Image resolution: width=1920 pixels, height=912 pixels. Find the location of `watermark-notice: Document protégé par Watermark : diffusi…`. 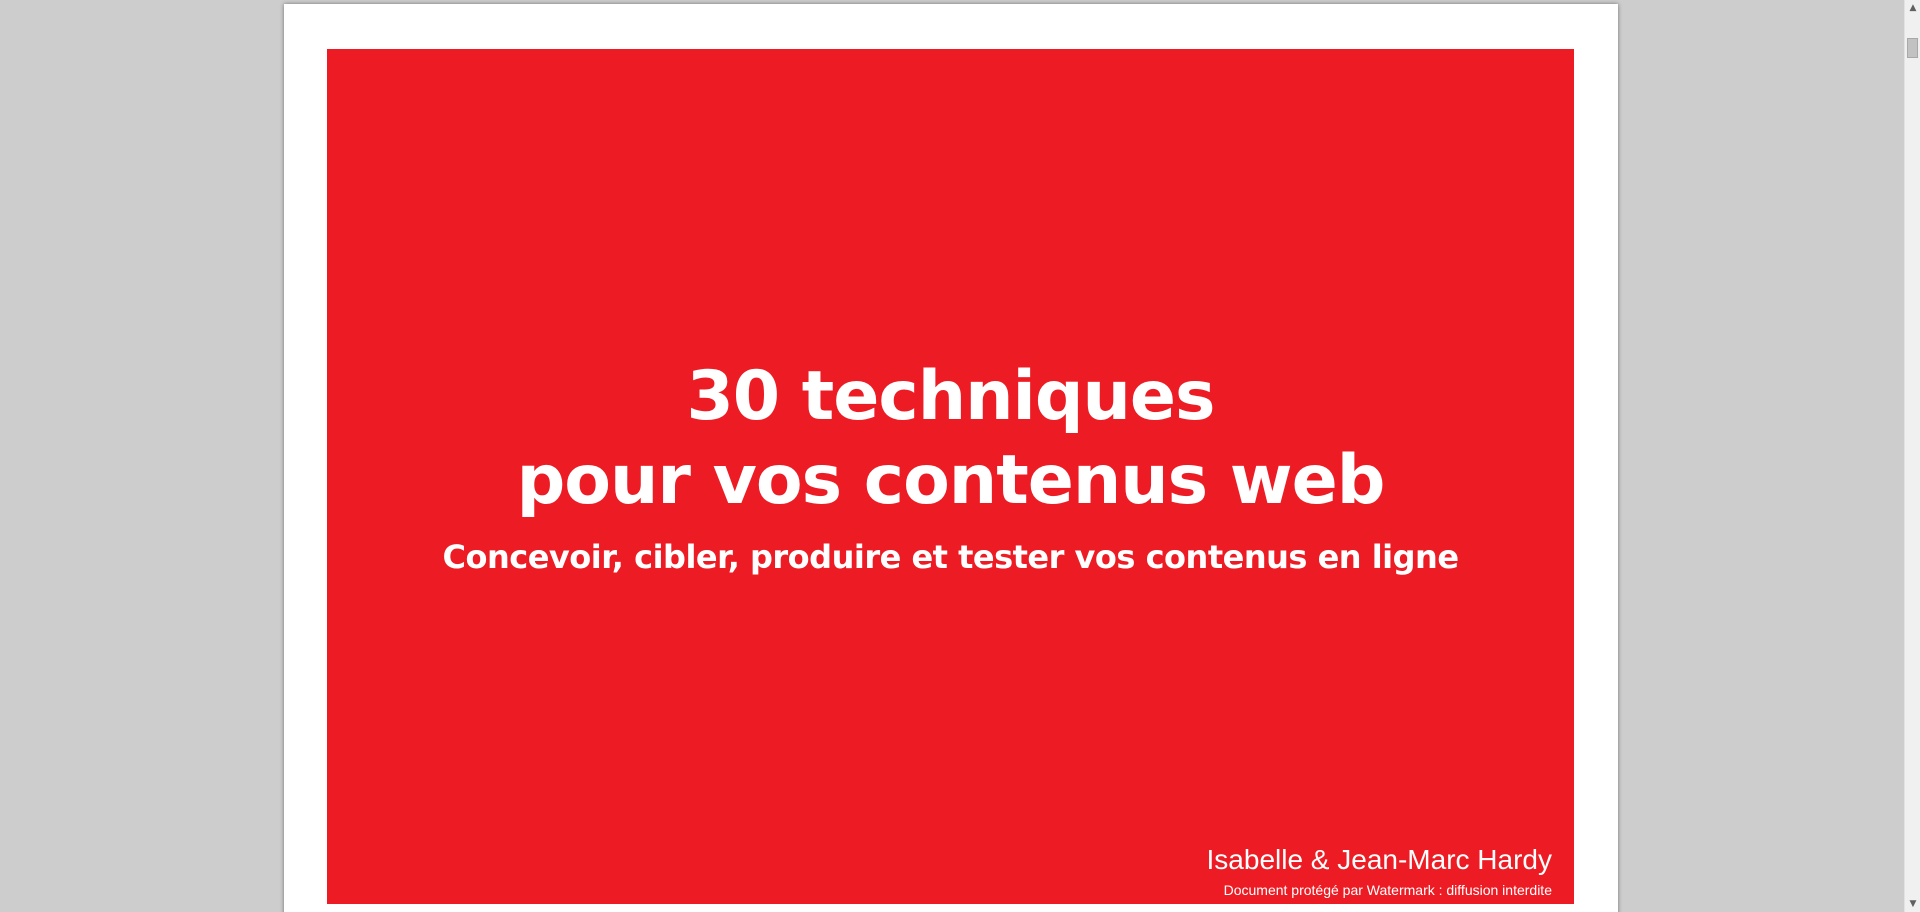

watermark-notice: Document protégé par Watermark : diffusi… is located at coordinates (1387, 890).